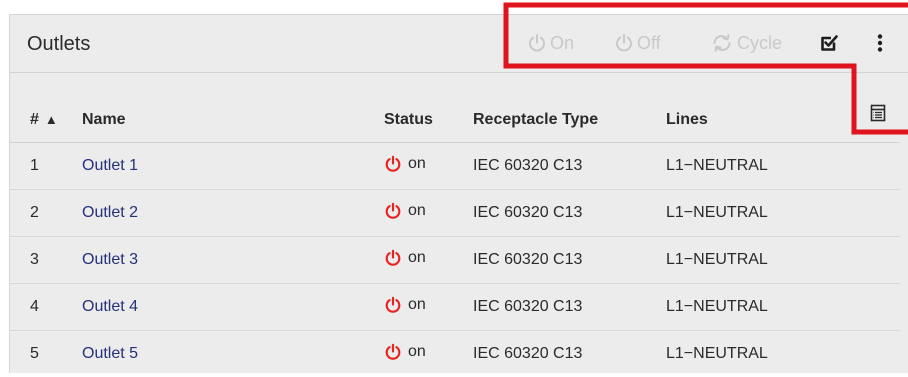  Describe the element at coordinates (110, 353) in the screenshot. I see `outlet-name-link: Outlet 5` at that location.